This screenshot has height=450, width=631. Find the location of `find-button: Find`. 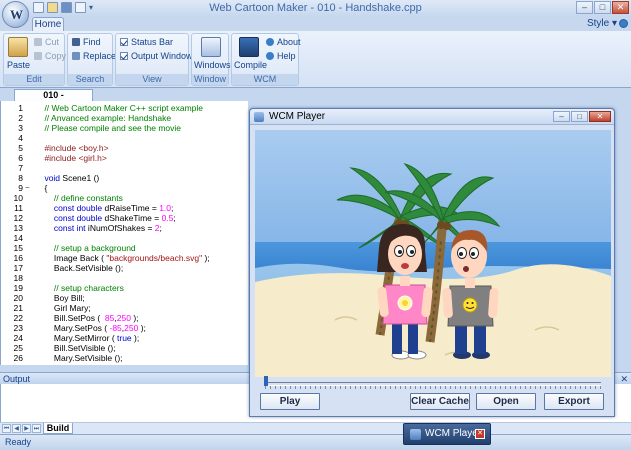

find-button: Find is located at coordinates (86, 42).